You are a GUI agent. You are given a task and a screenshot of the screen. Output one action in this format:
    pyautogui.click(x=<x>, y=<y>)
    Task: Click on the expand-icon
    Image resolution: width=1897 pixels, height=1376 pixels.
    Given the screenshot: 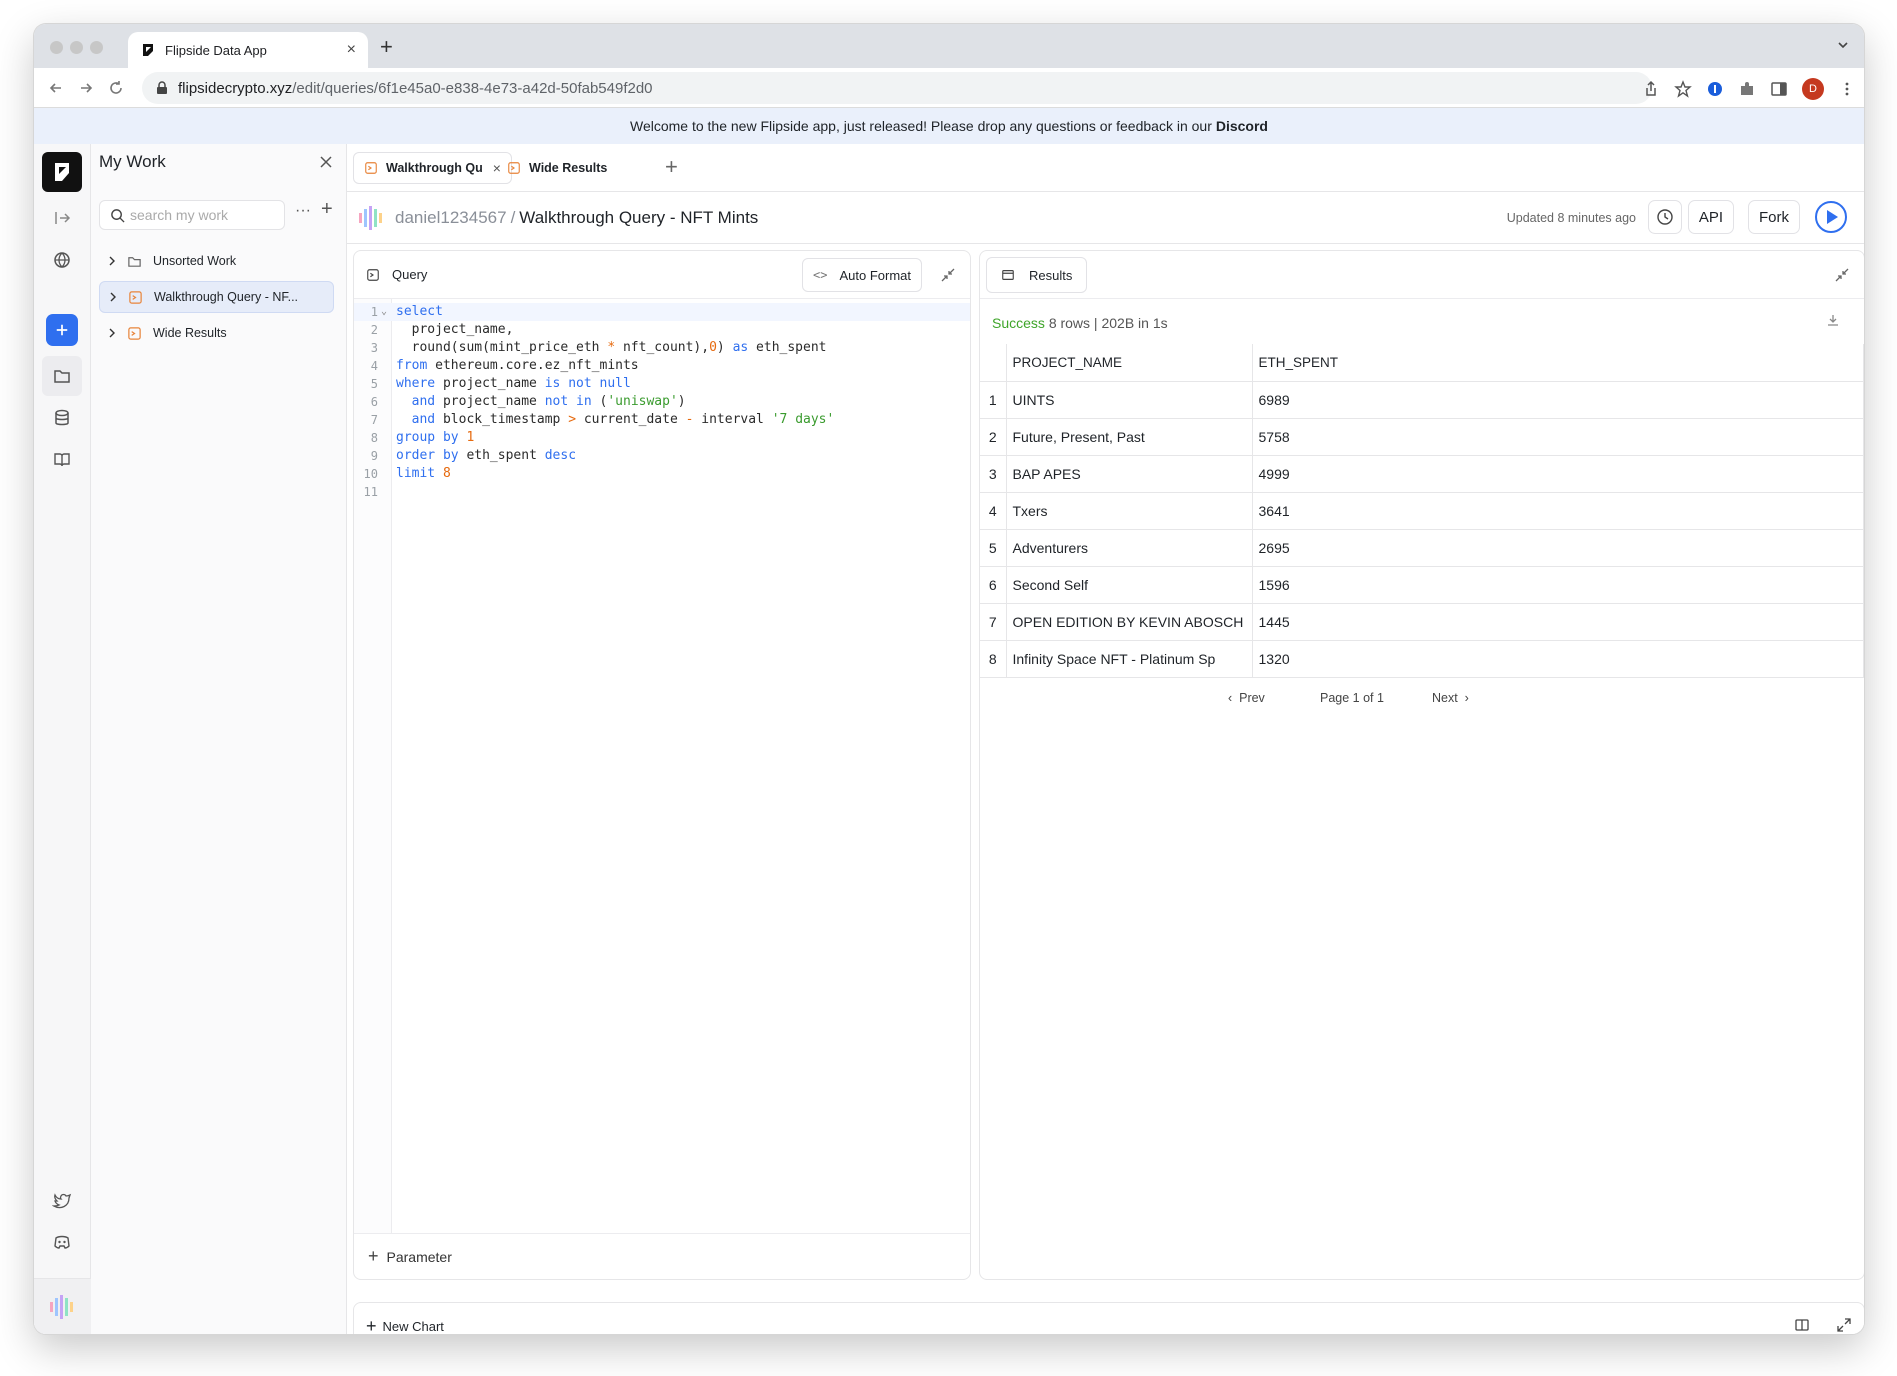 What is the action you would take?
    pyautogui.click(x=1844, y=1325)
    